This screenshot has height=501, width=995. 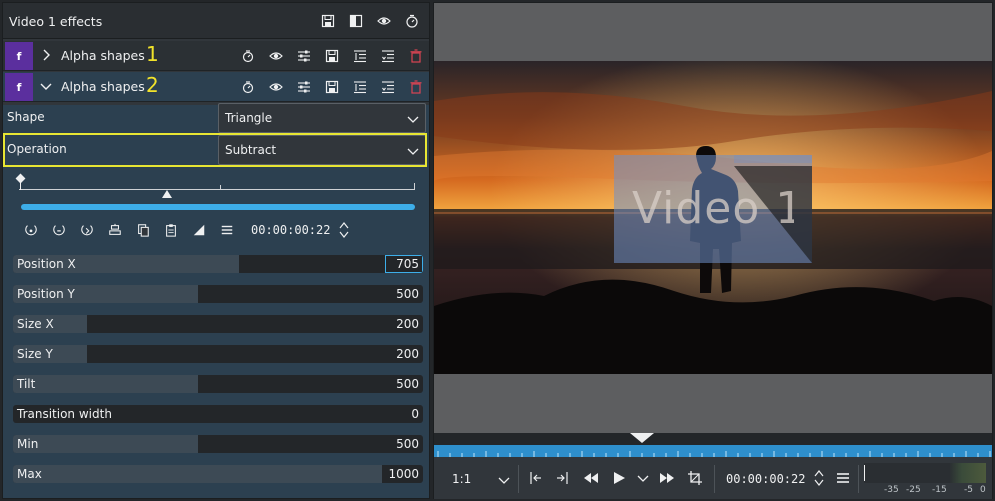 I want to click on param-slider-size-x: Size X 200, so click(x=218, y=324).